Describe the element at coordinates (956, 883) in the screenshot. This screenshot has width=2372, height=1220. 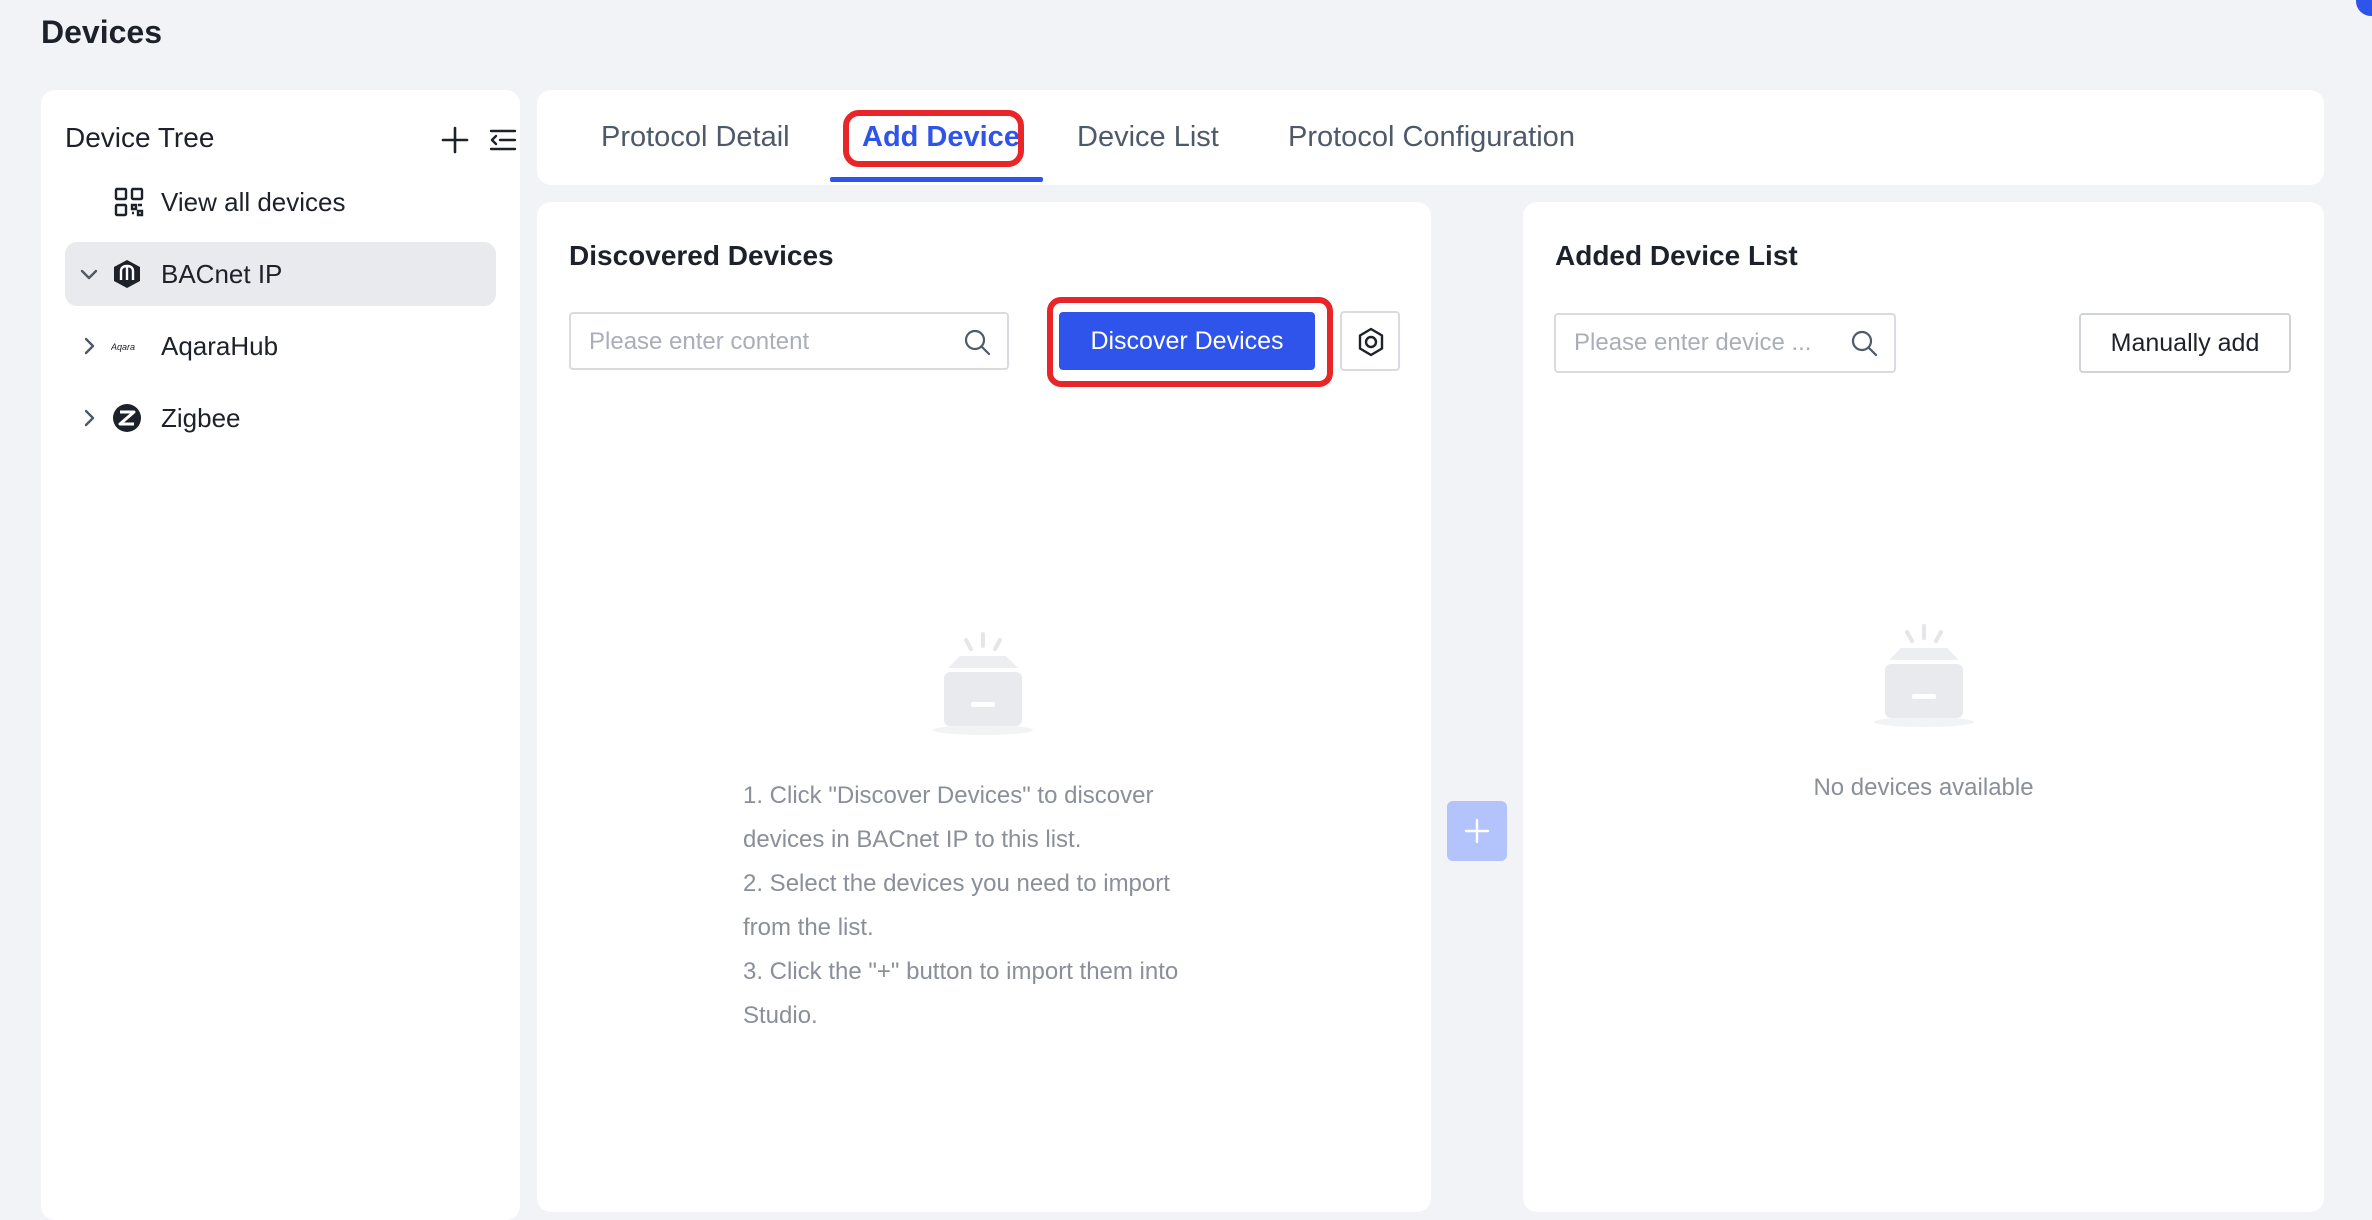
I see `instruction-line: 2. Select the devices you need to import` at that location.